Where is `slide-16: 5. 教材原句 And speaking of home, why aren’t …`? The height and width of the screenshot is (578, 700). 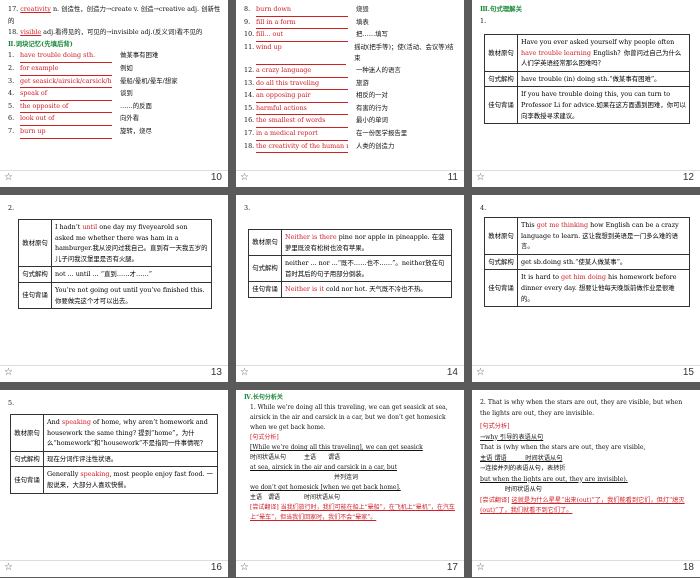
slide-16: 5. 教材原句 And speaking of home, why aren’t … is located at coordinates (114, 483).